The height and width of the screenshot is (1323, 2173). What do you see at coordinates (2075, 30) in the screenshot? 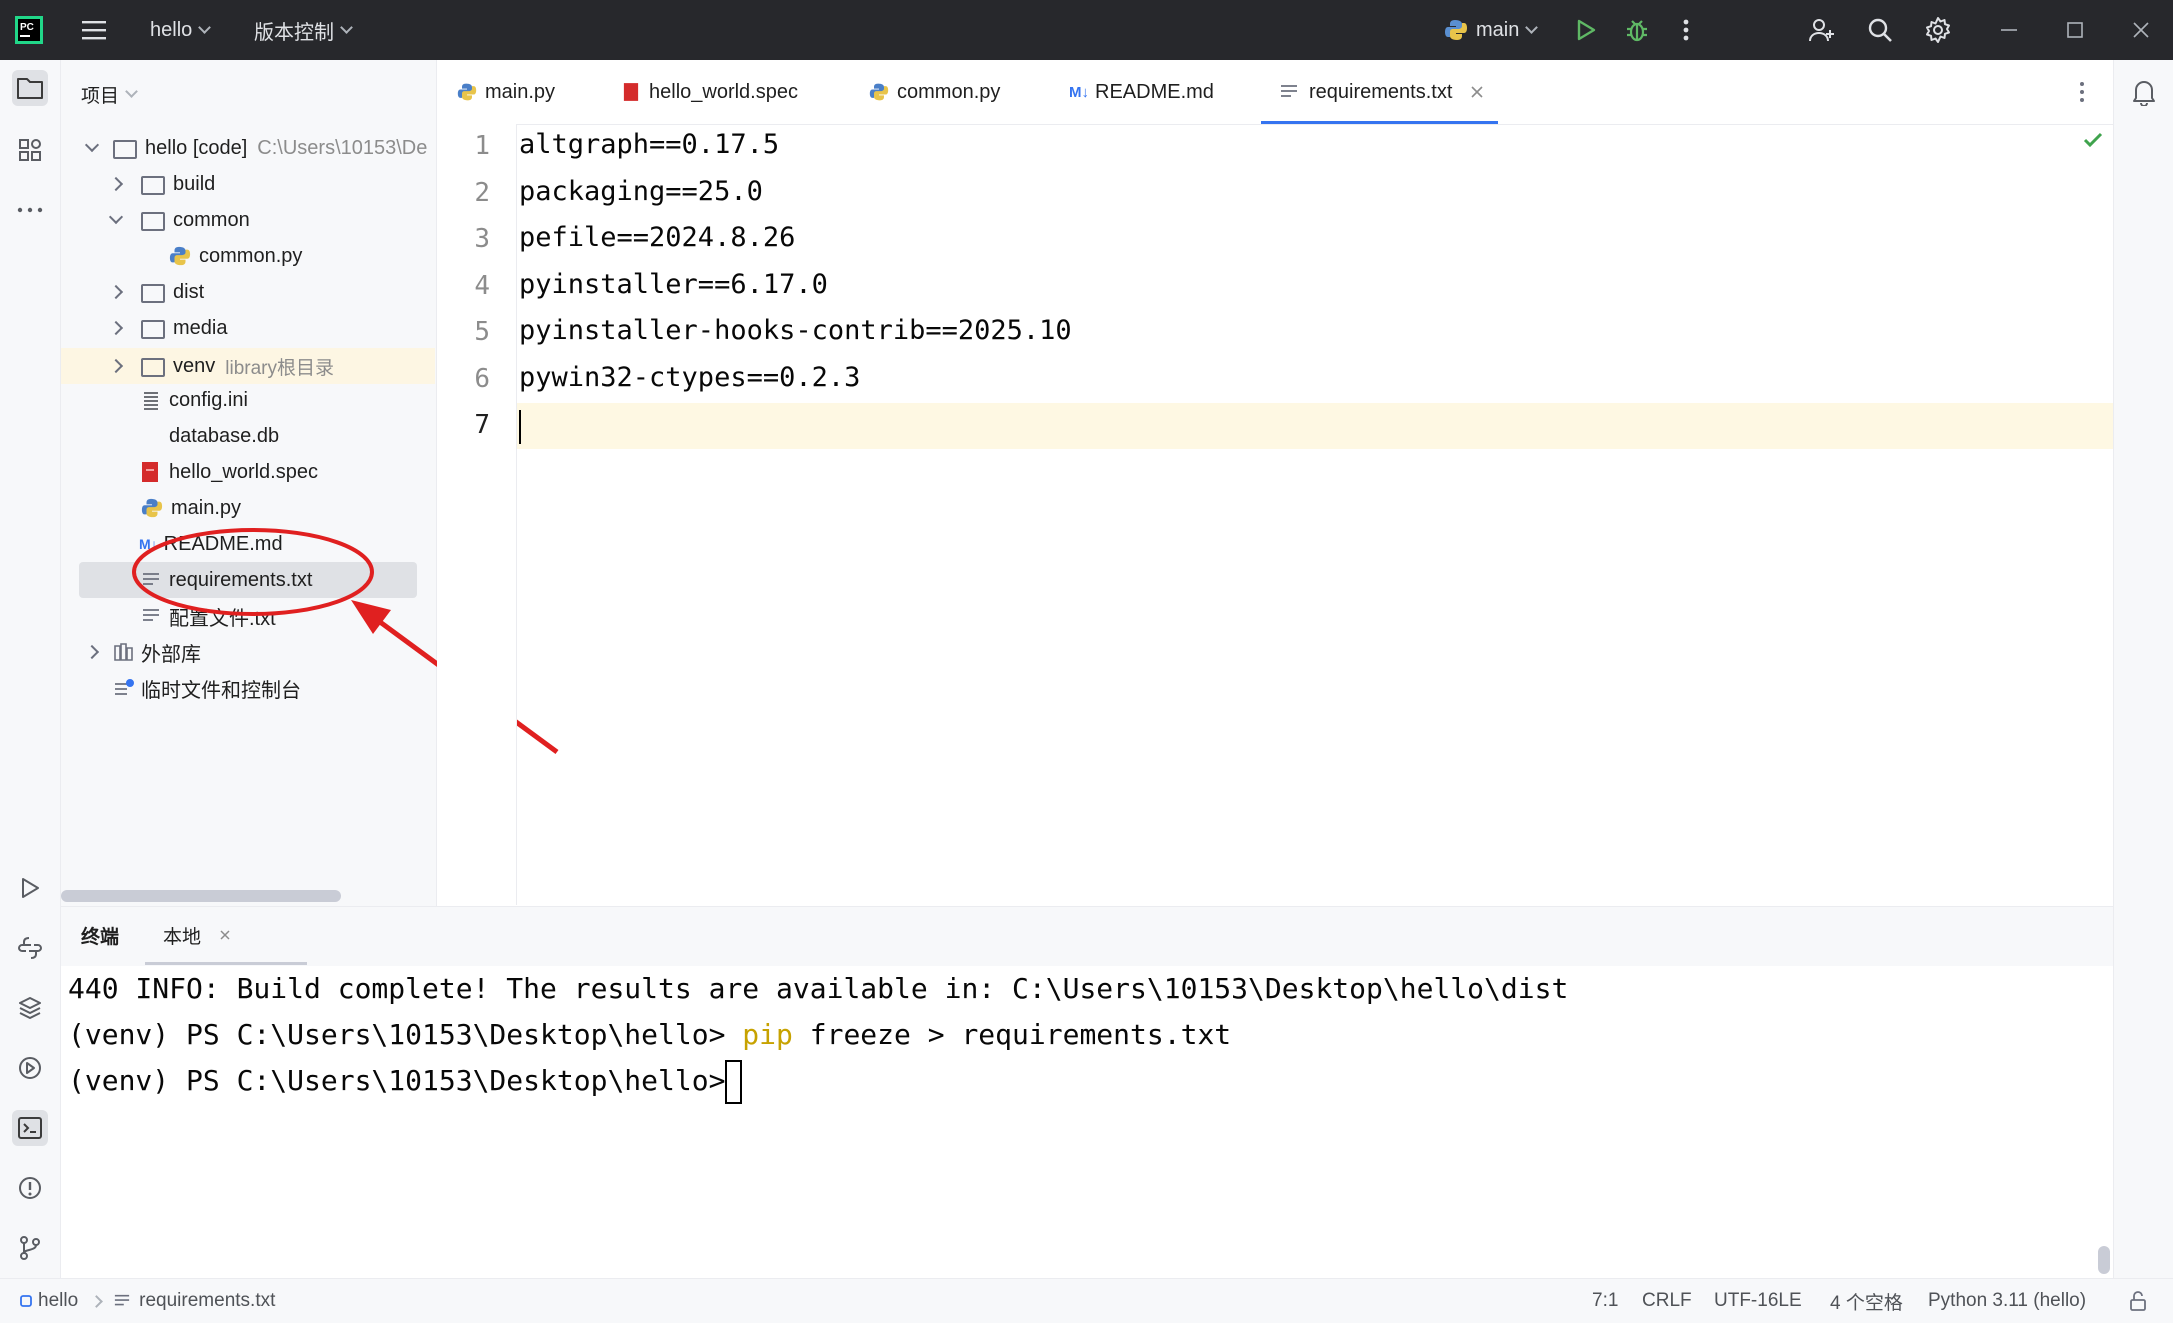
I see `maximize-icon` at bounding box center [2075, 30].